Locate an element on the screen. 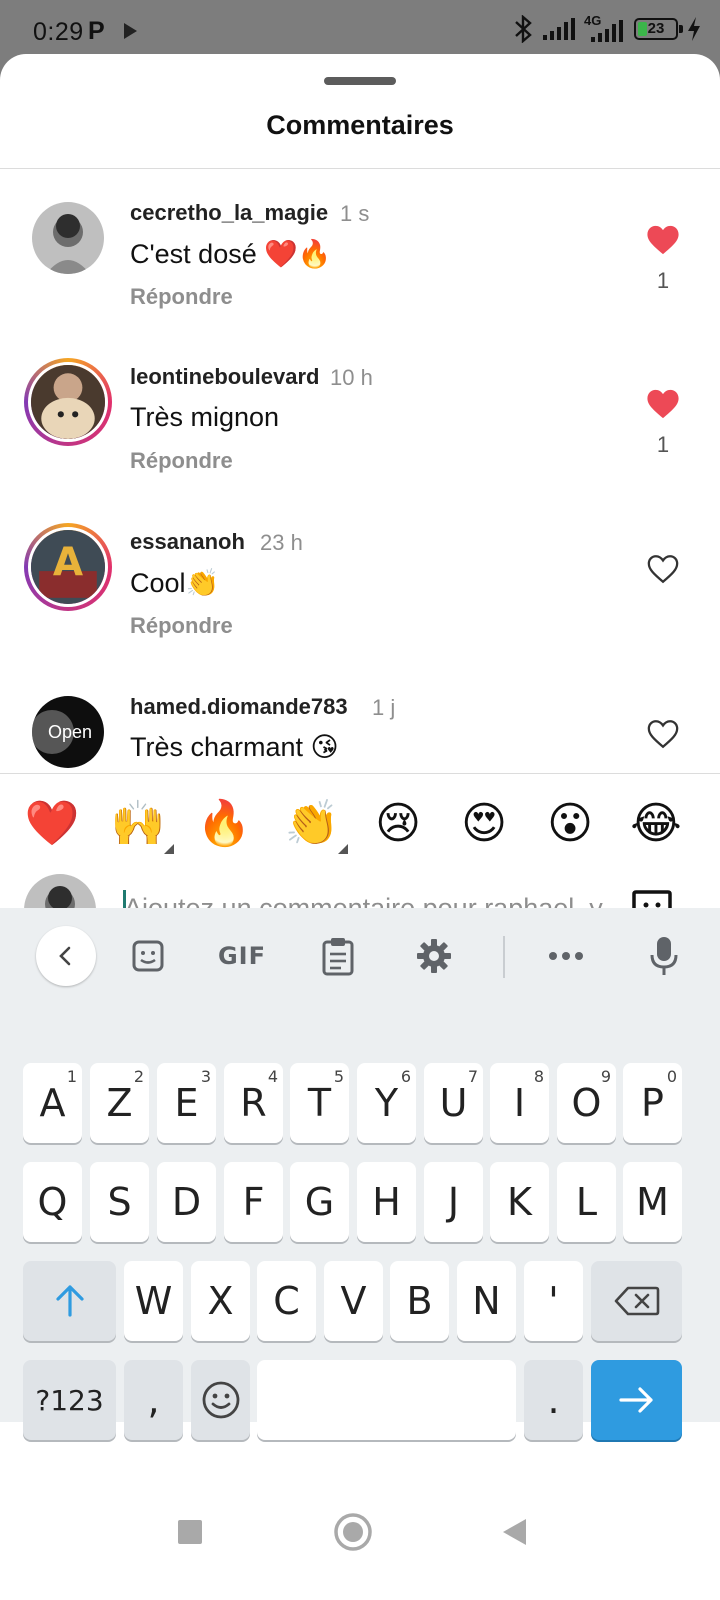  key-label: Z is located at coordinates (119, 1103).